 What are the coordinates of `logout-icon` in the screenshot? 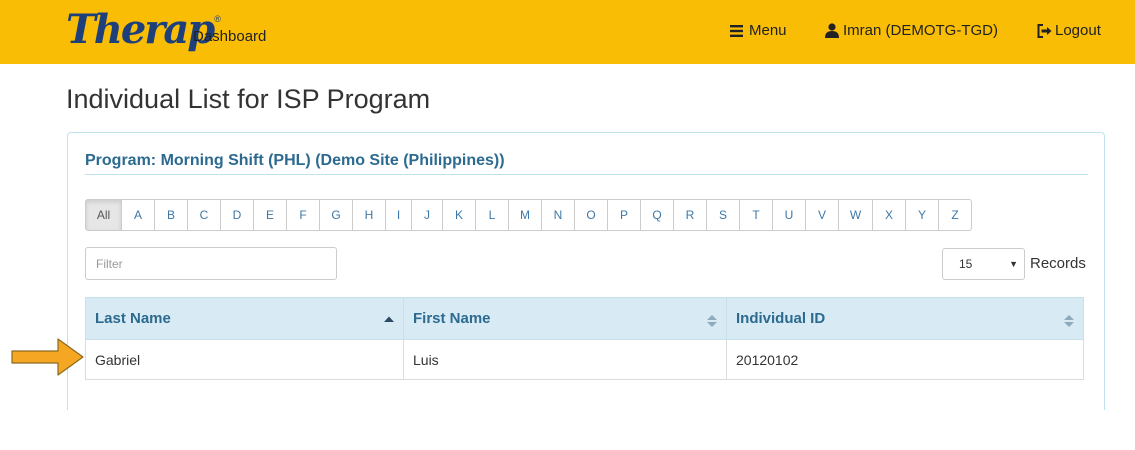 It's located at (1044, 30).